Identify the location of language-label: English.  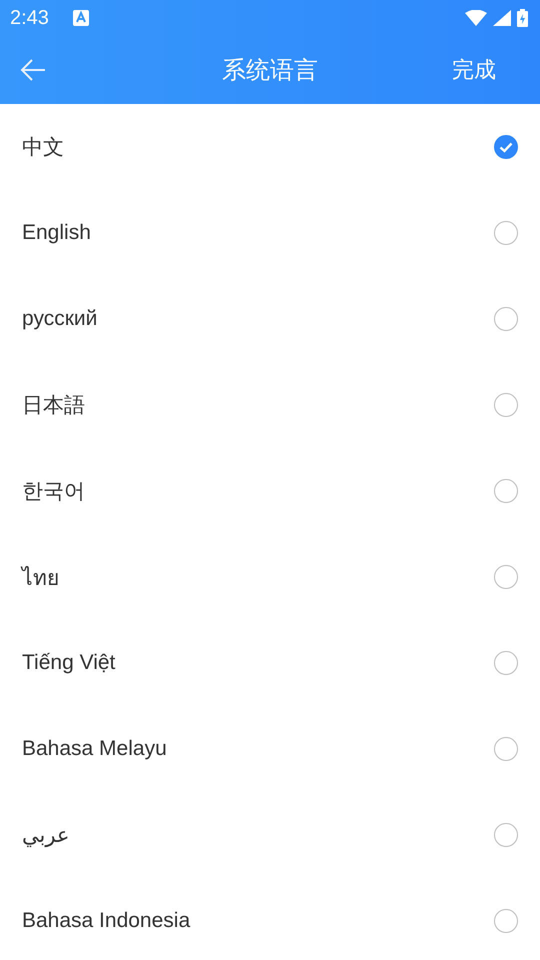
(56, 233).